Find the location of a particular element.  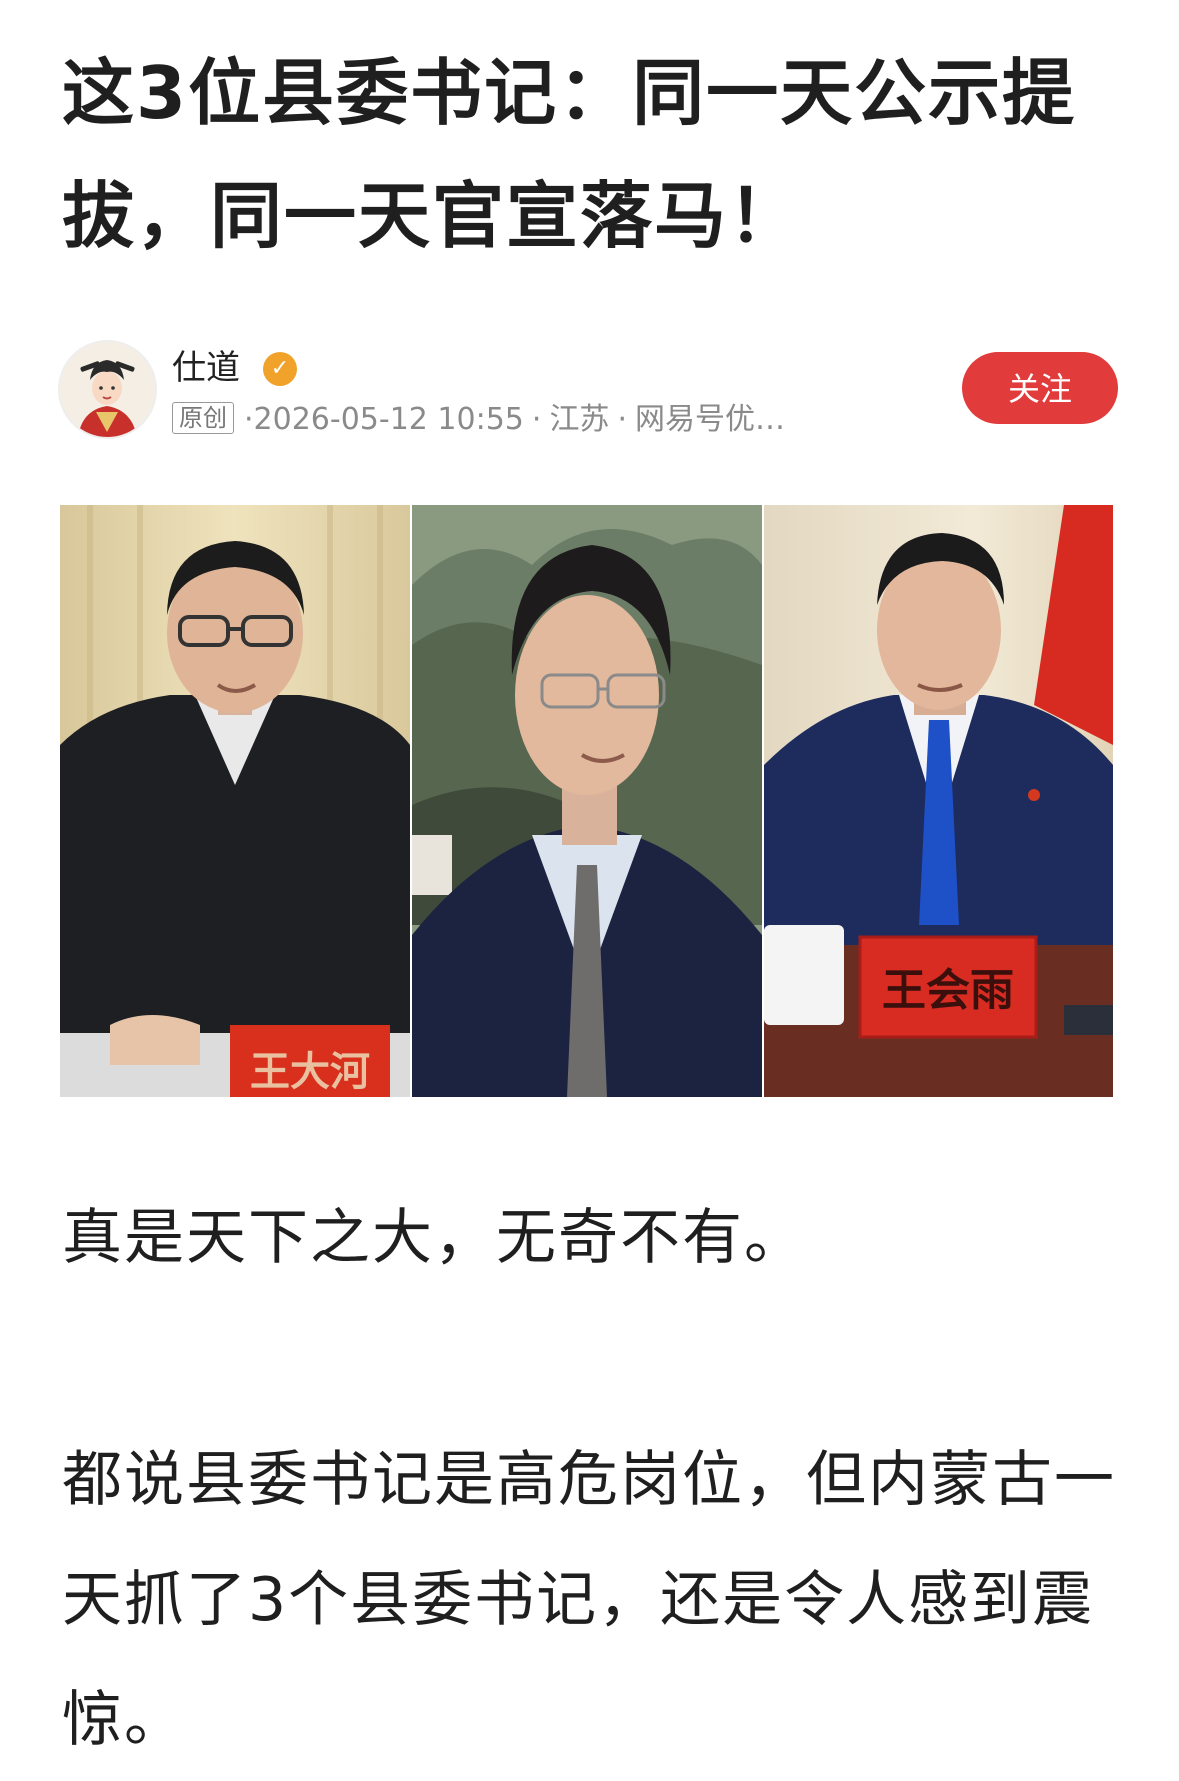

avatar-illustration is located at coordinates (107, 389).